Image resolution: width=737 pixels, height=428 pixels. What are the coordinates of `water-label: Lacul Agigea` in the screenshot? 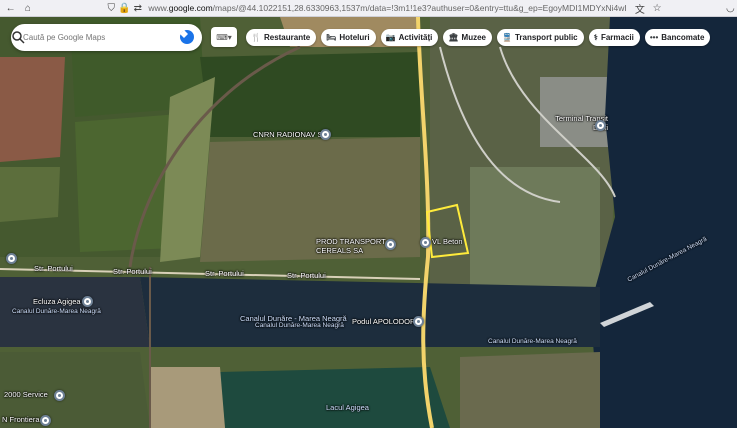 It's located at (347, 407).